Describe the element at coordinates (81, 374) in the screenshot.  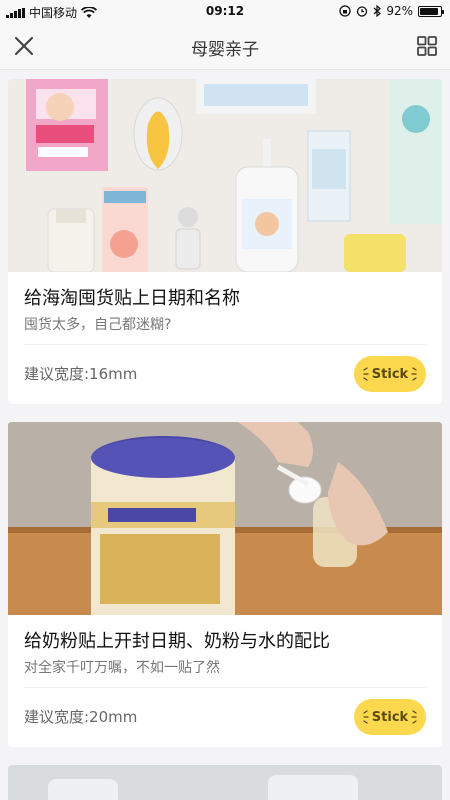
I see `suggested-width: 建议宽度:16mm` at that location.